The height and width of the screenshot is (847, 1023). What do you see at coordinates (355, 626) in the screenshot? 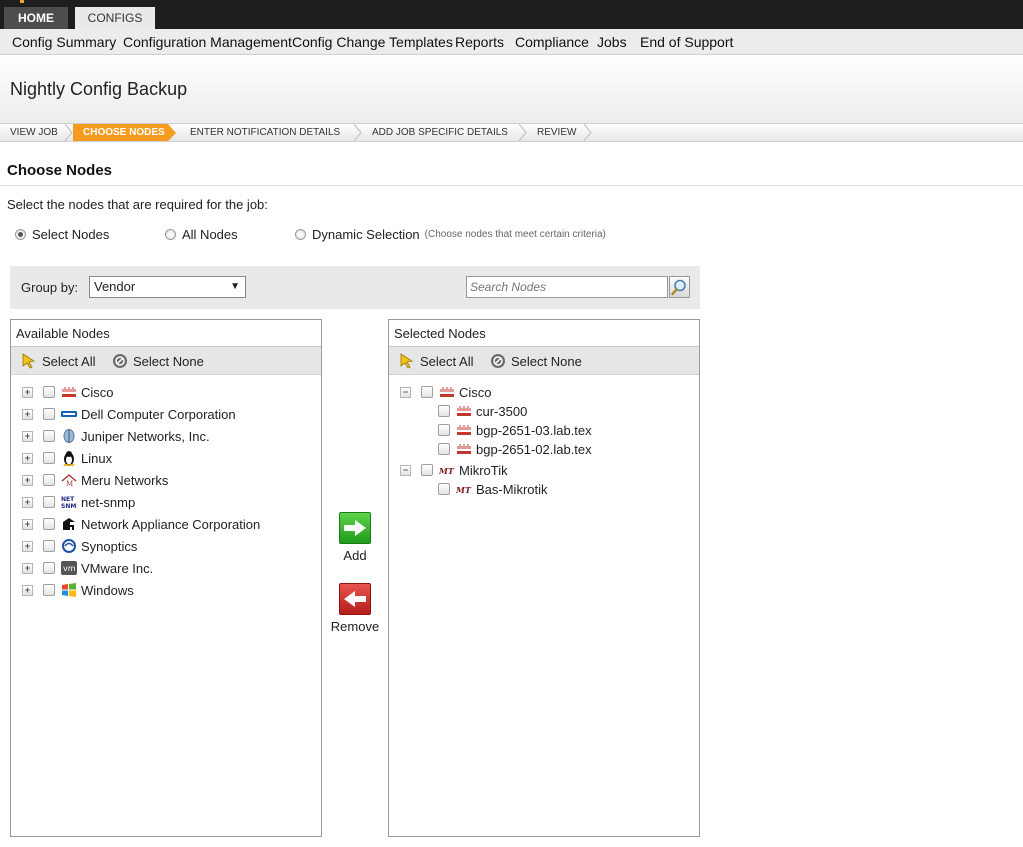
I see `remove-label: Remove` at bounding box center [355, 626].